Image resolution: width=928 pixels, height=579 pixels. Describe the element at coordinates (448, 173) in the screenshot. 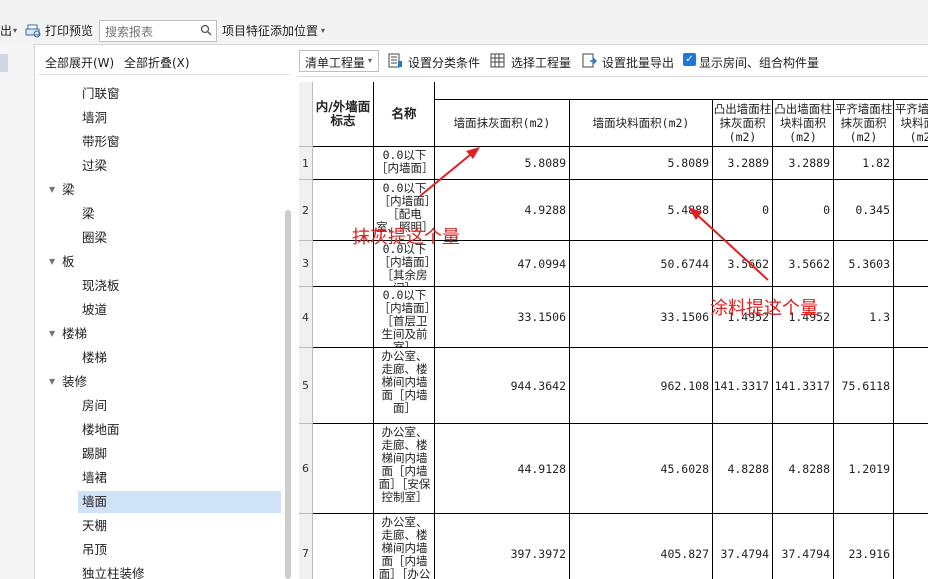

I see `arrow-line-plaster` at that location.